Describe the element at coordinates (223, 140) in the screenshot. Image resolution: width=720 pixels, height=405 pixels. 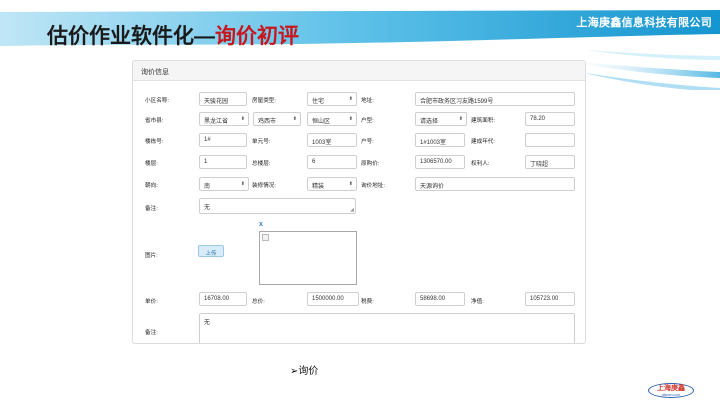
I see `building-input: 1#` at that location.